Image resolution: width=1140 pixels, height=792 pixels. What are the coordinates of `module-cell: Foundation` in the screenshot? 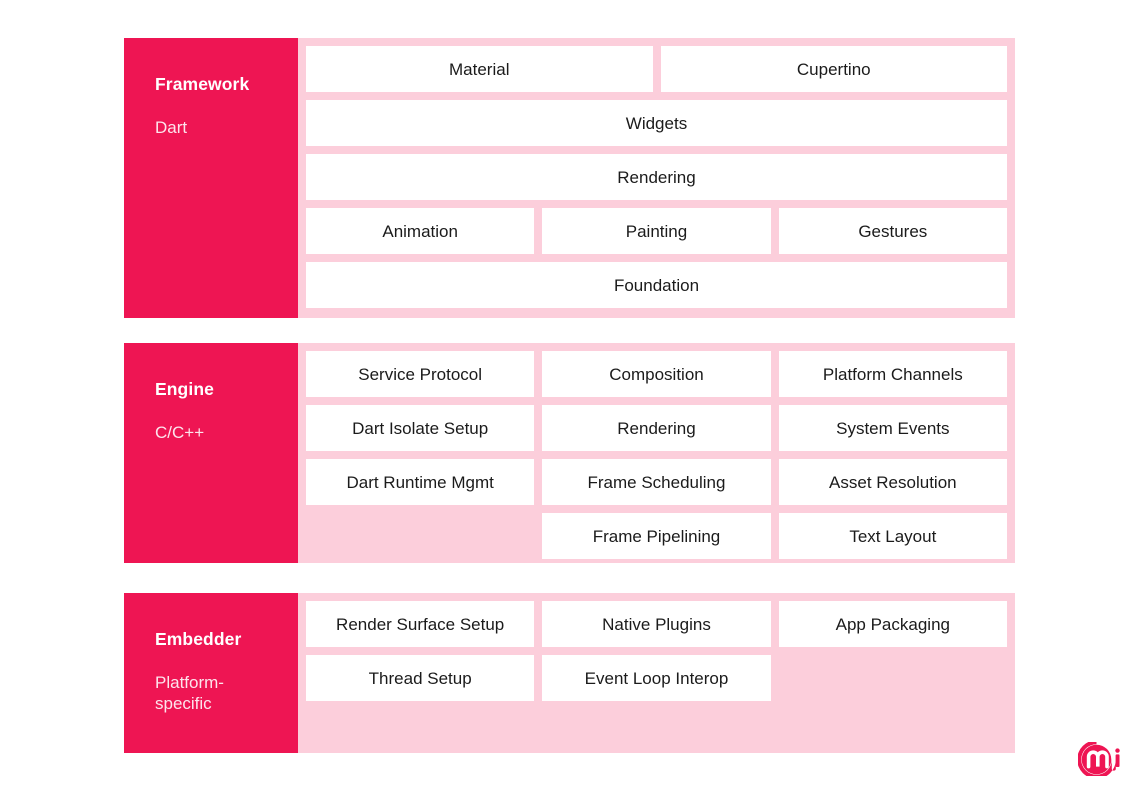 It's located at (656, 285).